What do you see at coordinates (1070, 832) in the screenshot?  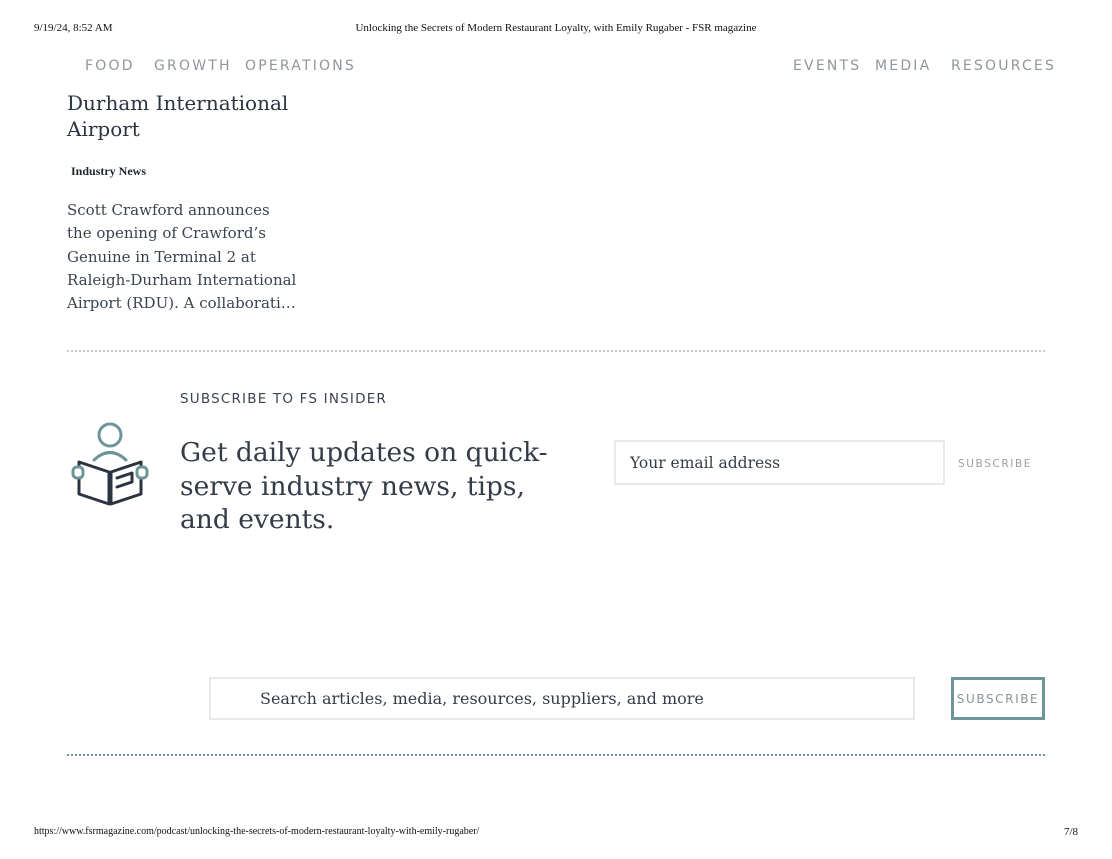 I see `print-page-number: 7/8` at bounding box center [1070, 832].